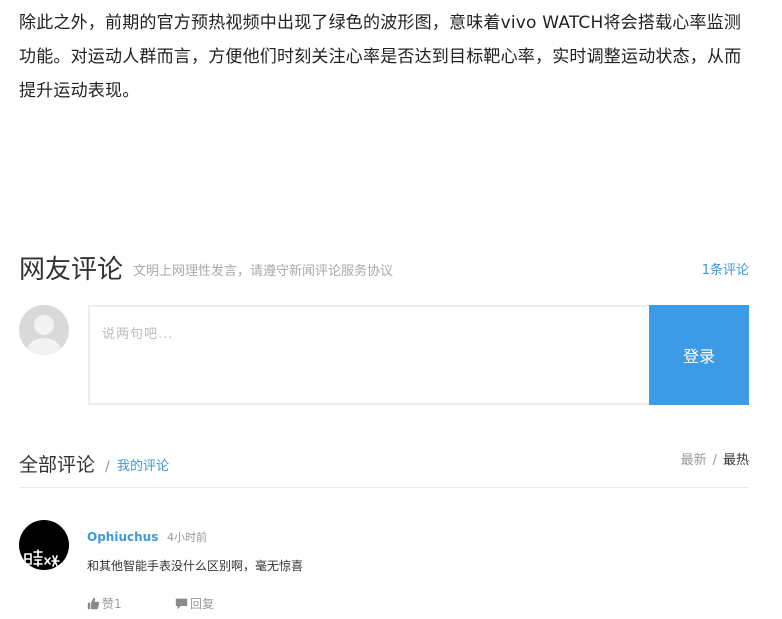  Describe the element at coordinates (736, 460) in the screenshot. I see `sort-hottest-link: 最热` at that location.